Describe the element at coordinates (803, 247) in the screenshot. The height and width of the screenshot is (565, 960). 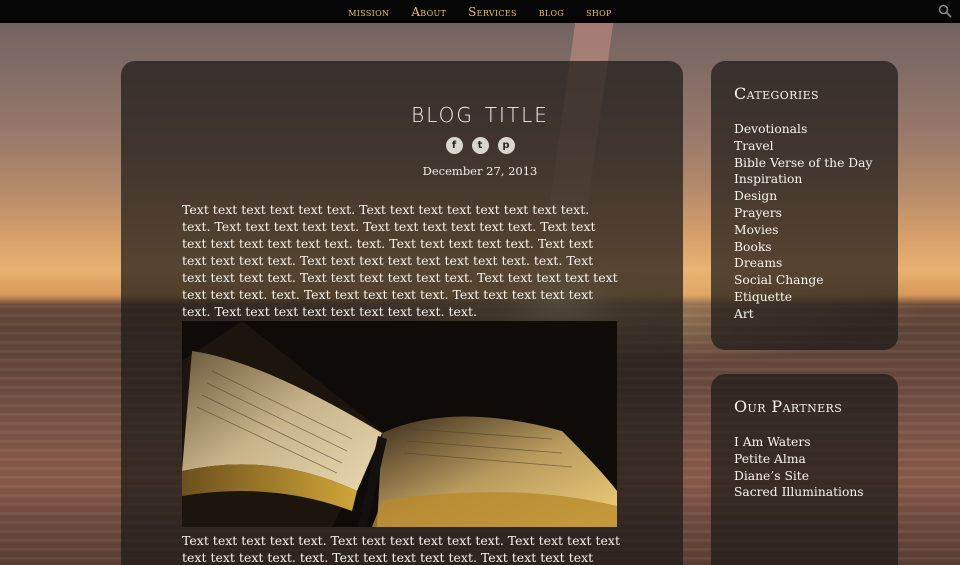
I see `category-books: Books` at that location.